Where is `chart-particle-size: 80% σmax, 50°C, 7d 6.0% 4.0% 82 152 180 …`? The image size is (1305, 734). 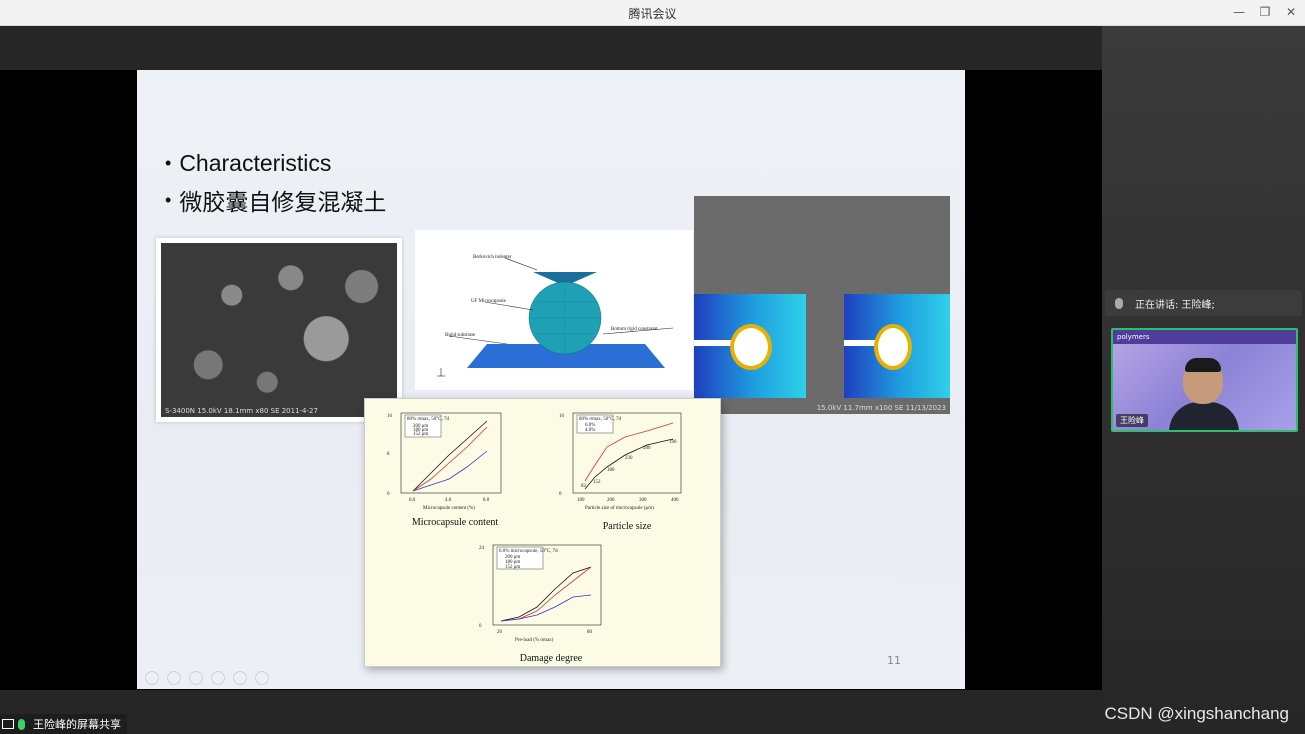
chart-particle-size: 80% σmax, 50°C, 7d 6.0% 4.0% 82 152 180 … is located at coordinates (620, 461).